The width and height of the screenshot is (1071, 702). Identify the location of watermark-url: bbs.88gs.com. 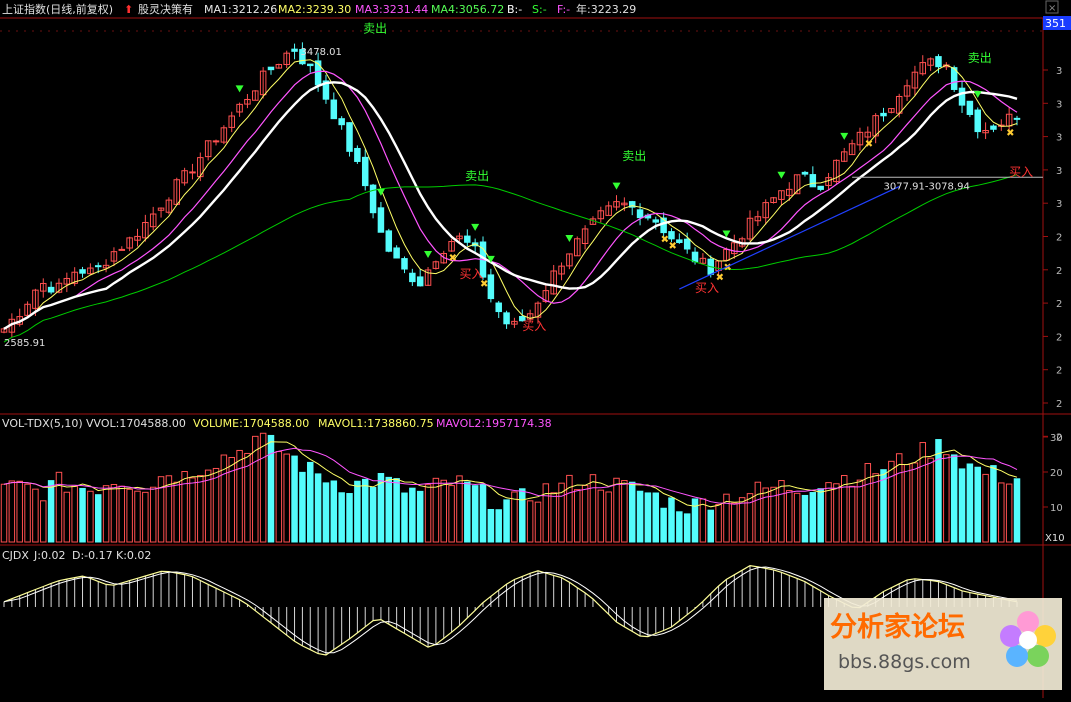
(904, 662).